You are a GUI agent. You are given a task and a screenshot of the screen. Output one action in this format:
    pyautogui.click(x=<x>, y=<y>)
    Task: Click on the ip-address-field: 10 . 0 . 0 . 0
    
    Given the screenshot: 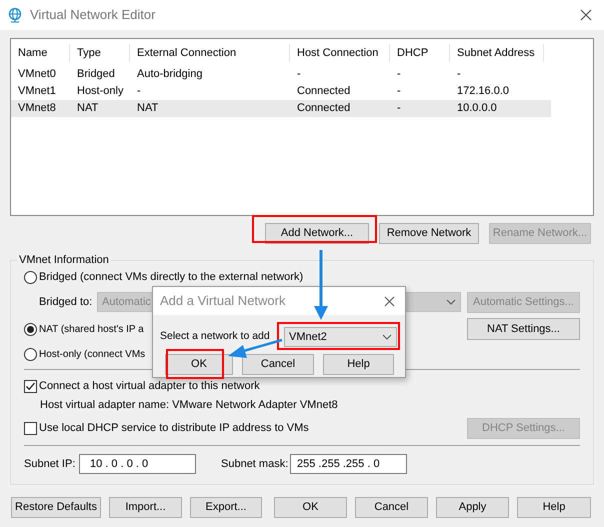 What is the action you would take?
    pyautogui.click(x=137, y=464)
    